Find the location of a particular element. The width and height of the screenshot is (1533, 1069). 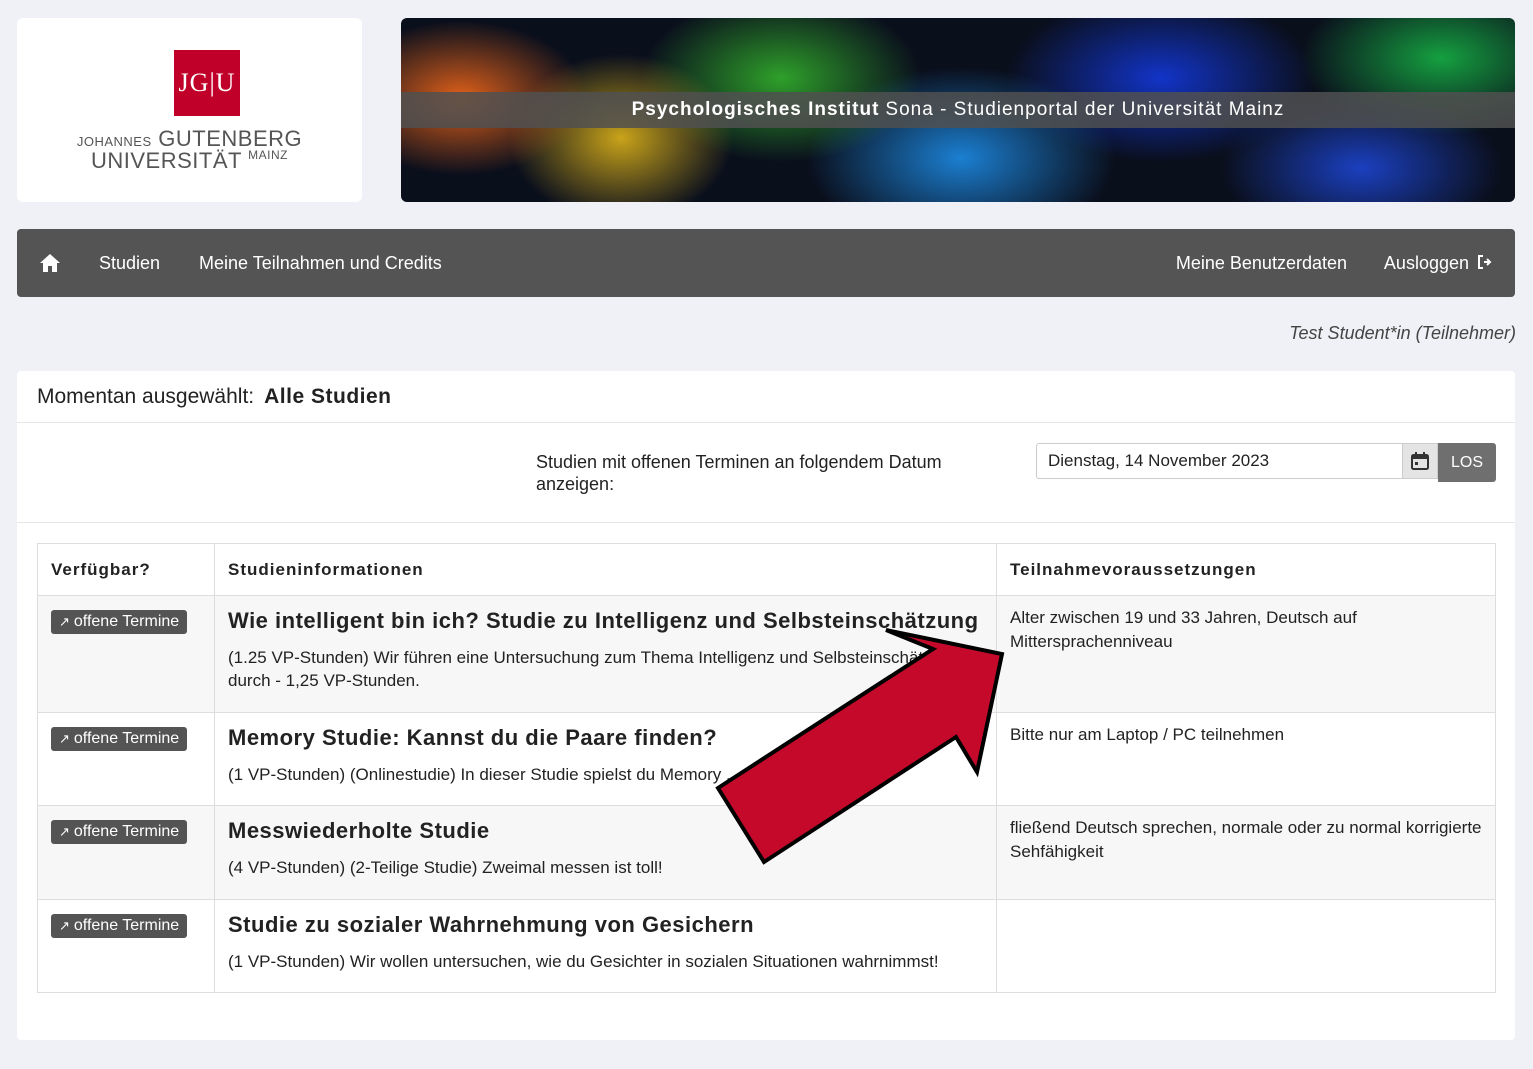

nav-benutzerdaten: Meine Benutzerdaten is located at coordinates (1261, 263).